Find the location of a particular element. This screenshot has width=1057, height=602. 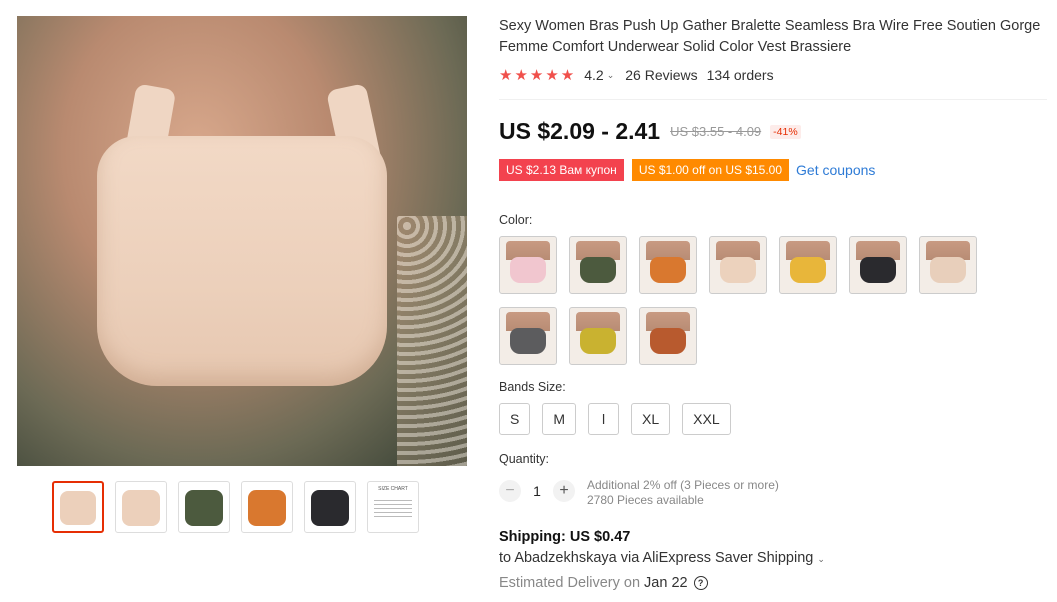

quantity-stepper: − 1 + is located at coordinates (537, 491).